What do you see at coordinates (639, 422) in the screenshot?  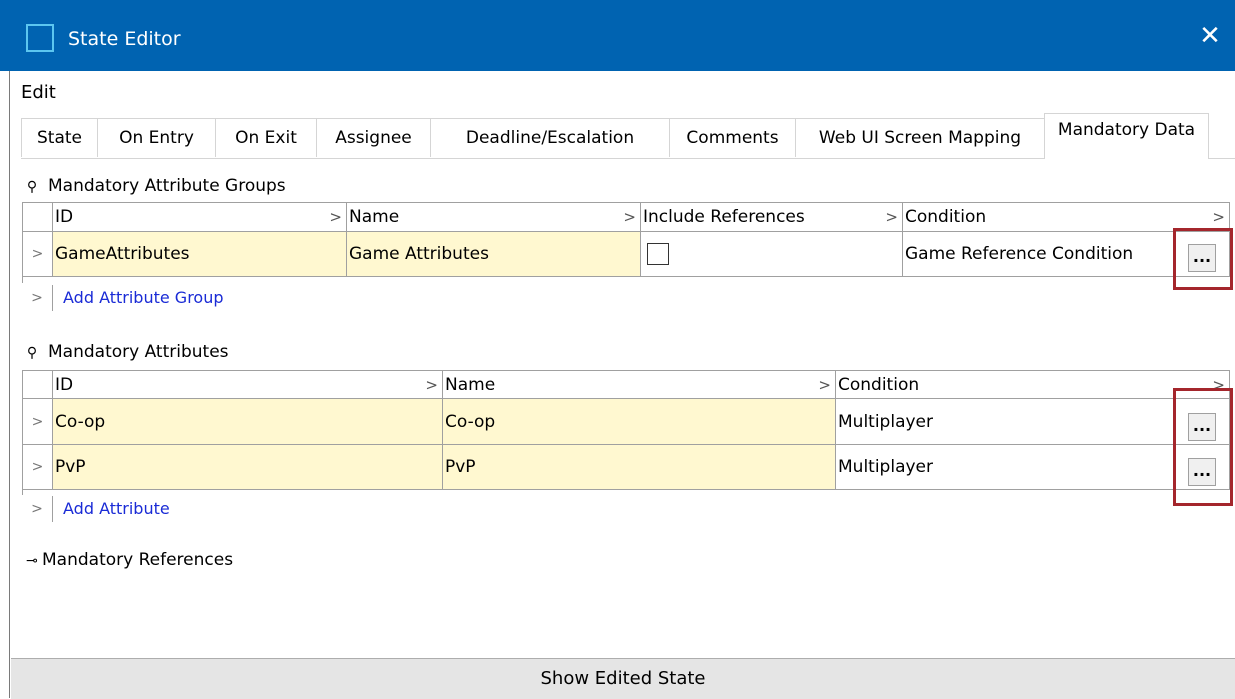 I see `attribute-name-cell: Co-op` at bounding box center [639, 422].